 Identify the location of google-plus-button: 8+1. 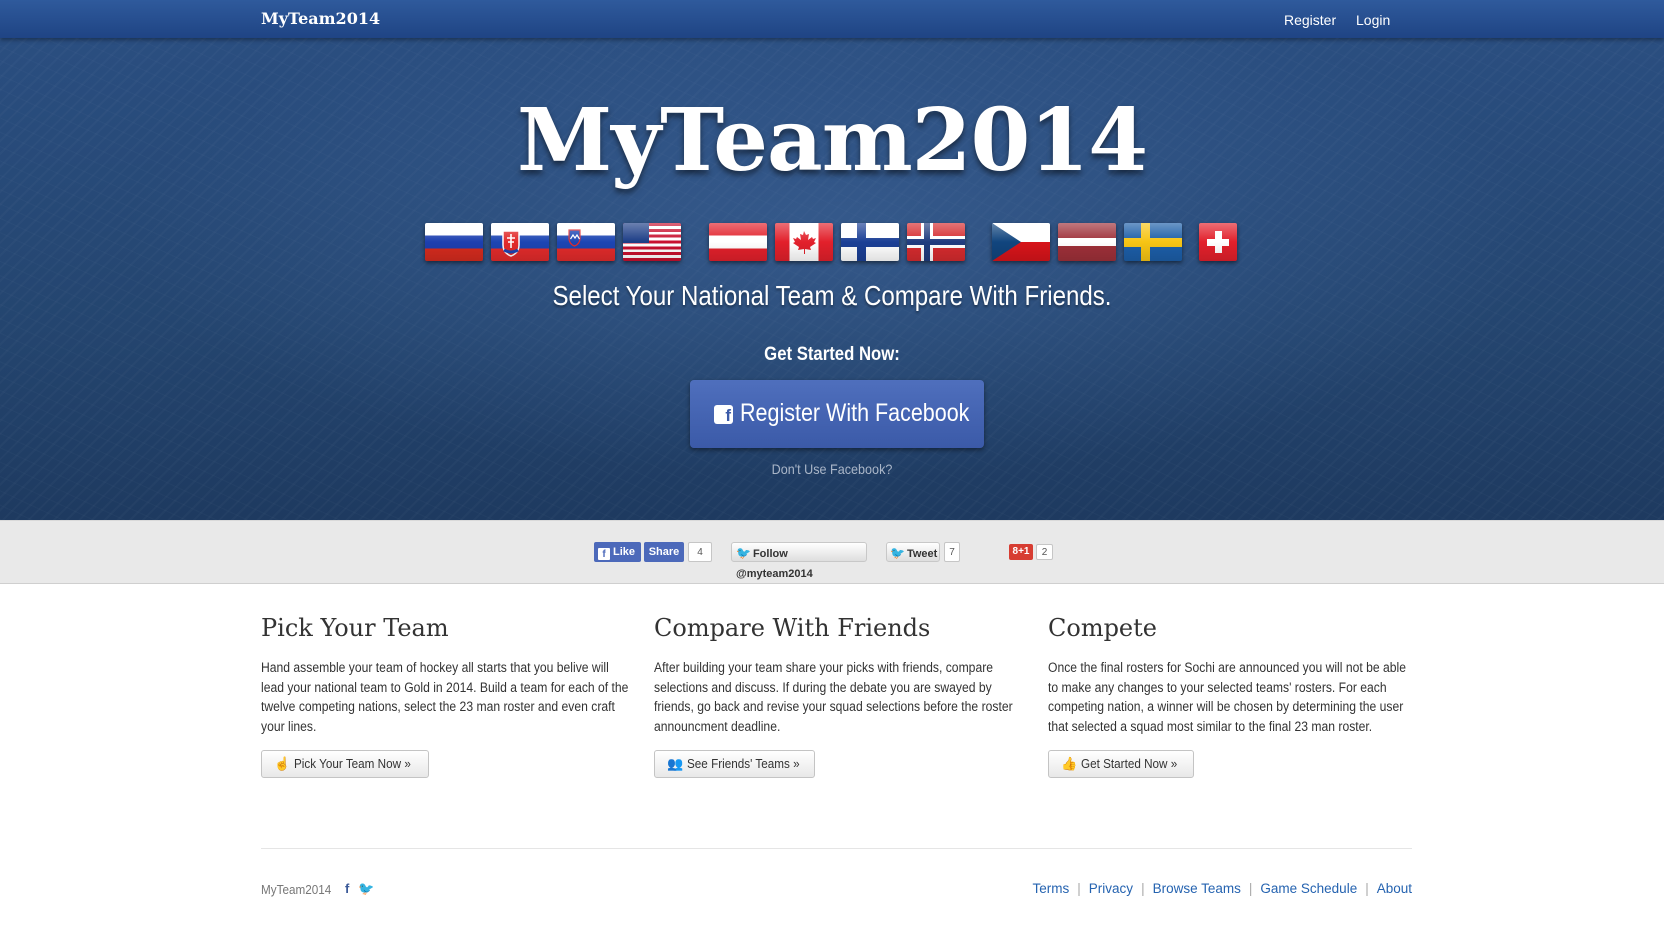
(1021, 552).